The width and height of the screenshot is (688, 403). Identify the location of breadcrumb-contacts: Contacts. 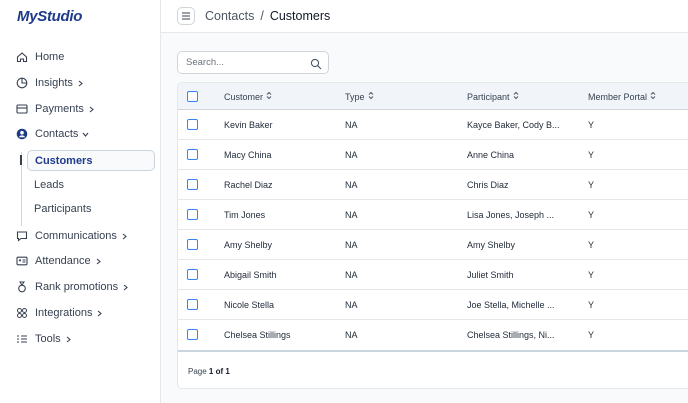
(229, 16).